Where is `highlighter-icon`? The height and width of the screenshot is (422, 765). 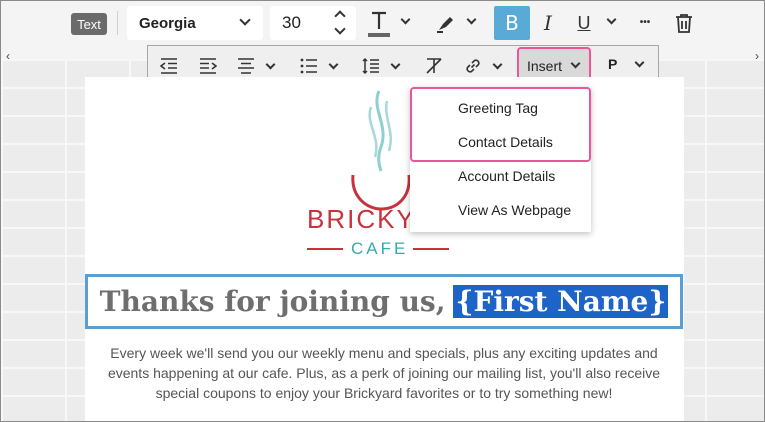 highlighter-icon is located at coordinates (445, 25).